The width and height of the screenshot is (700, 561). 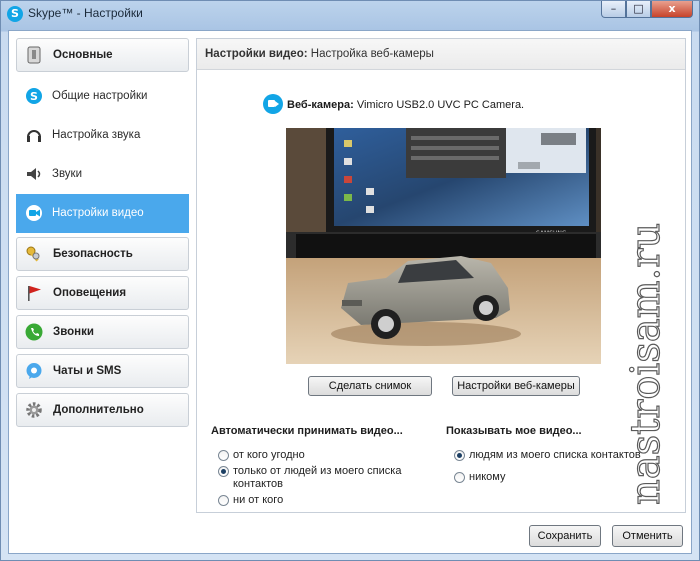 I want to click on watermark-text: nastroisam.ru, so click(x=646, y=364).